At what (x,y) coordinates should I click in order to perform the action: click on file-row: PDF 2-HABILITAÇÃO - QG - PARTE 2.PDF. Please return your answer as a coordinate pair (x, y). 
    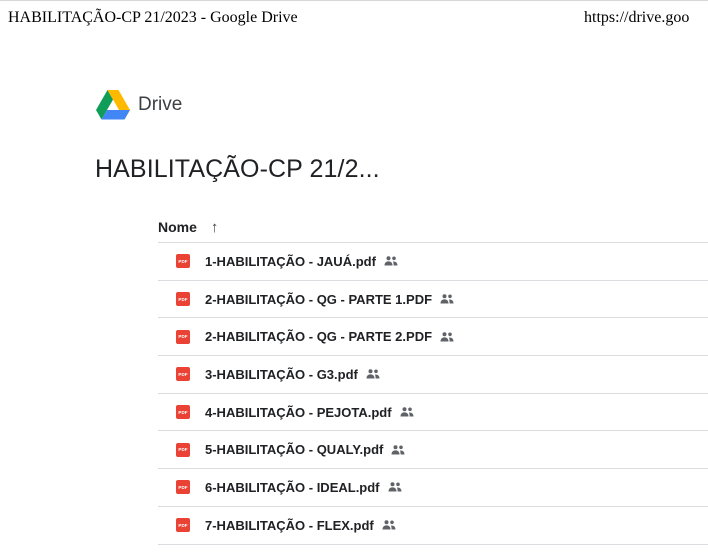
    Looking at the image, I should click on (433, 337).